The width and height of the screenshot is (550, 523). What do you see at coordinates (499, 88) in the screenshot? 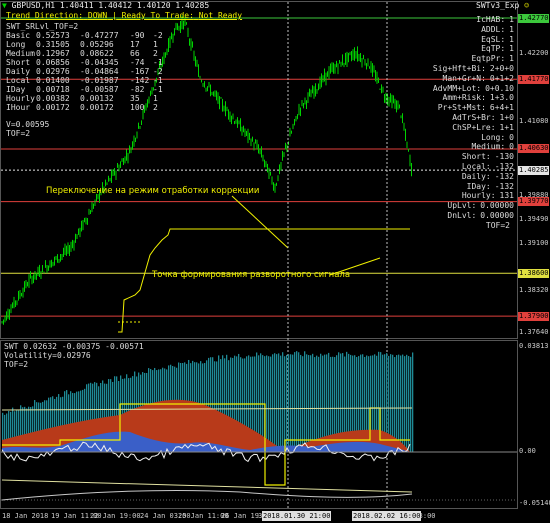
I see `right-panel-value: 0+0.10` at bounding box center [499, 88].